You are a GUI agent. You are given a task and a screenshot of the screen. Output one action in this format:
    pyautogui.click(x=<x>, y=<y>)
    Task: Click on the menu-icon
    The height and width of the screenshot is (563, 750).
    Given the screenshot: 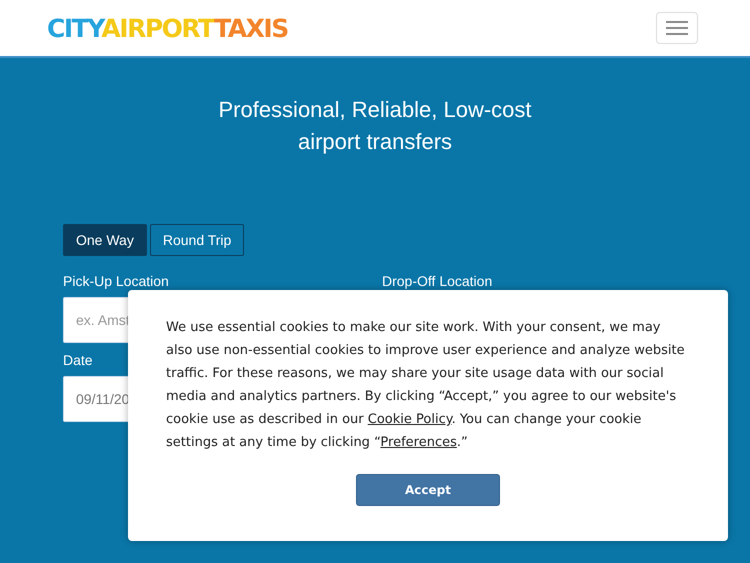 What is the action you would take?
    pyautogui.click(x=677, y=28)
    